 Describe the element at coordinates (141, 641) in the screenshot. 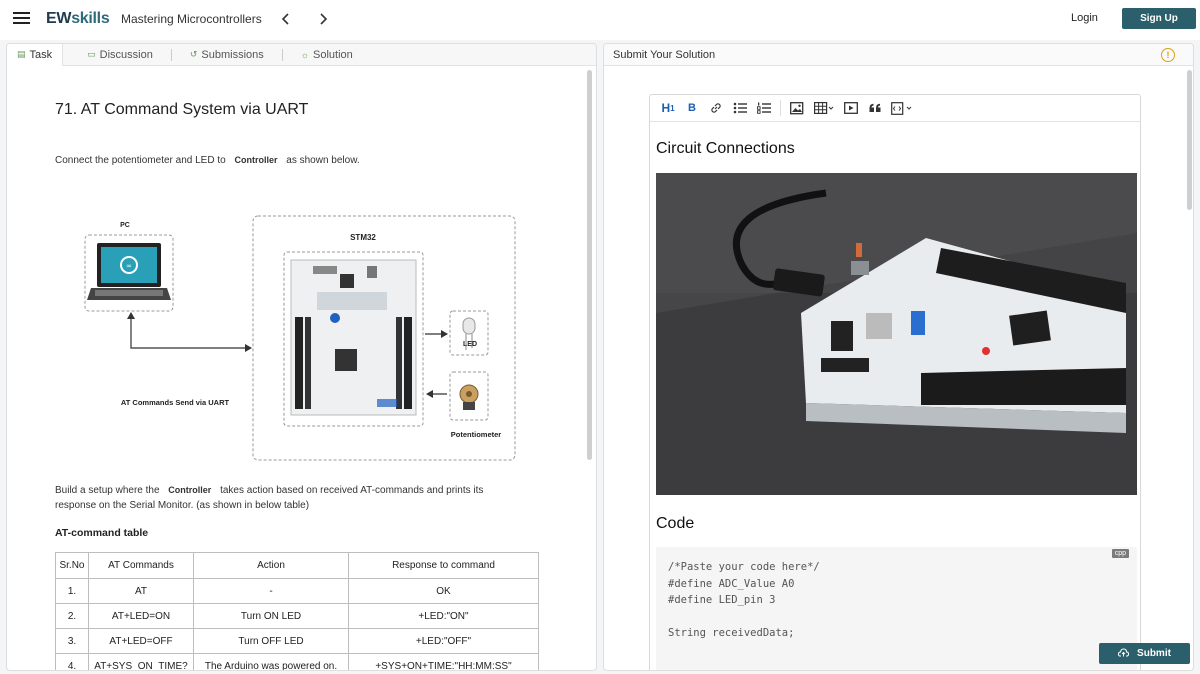

I see `cell-command: AT+LED=OFF` at that location.